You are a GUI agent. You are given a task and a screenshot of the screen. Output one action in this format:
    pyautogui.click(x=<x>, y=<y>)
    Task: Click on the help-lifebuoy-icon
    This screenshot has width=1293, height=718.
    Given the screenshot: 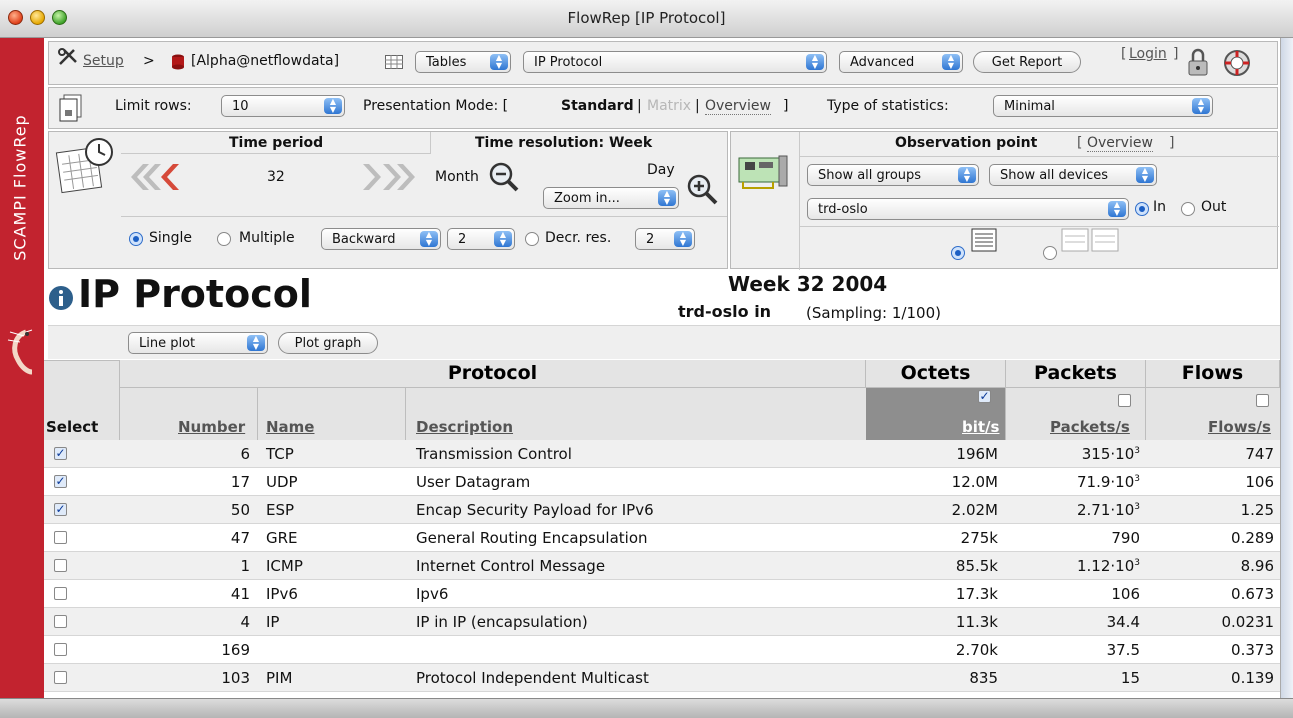 What is the action you would take?
    pyautogui.click(x=1237, y=63)
    